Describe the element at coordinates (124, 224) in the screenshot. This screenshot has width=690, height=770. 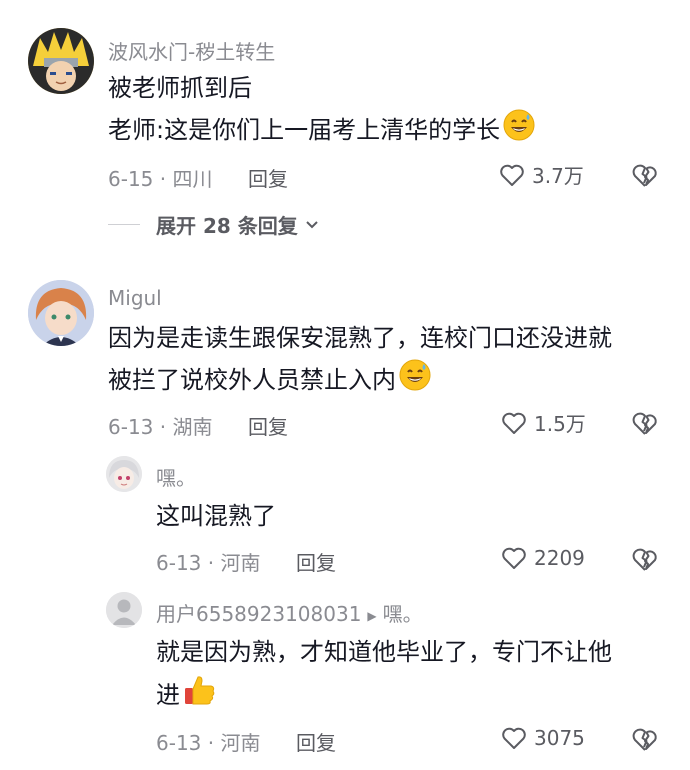
I see `divider-line` at that location.